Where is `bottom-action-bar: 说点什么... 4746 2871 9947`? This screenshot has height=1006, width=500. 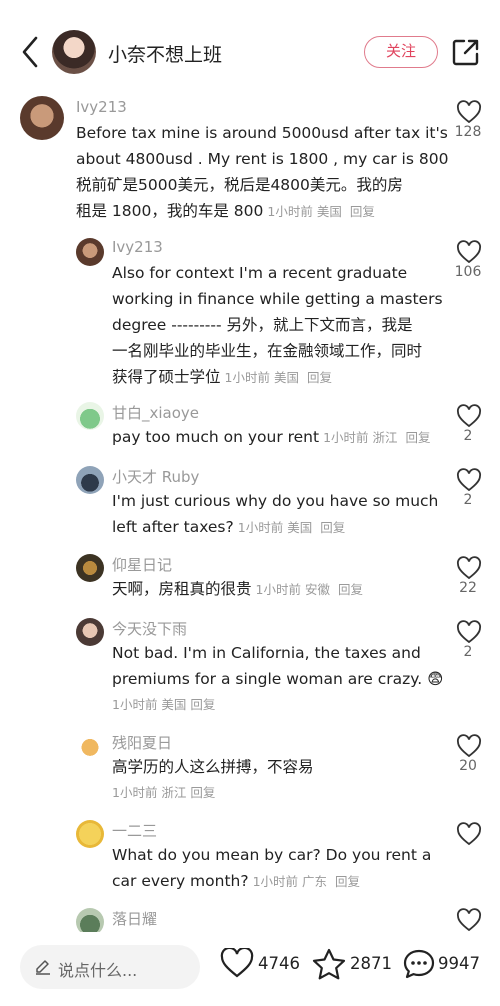
bottom-action-bar: 说点什么... 4746 2871 9947 is located at coordinates (250, 969).